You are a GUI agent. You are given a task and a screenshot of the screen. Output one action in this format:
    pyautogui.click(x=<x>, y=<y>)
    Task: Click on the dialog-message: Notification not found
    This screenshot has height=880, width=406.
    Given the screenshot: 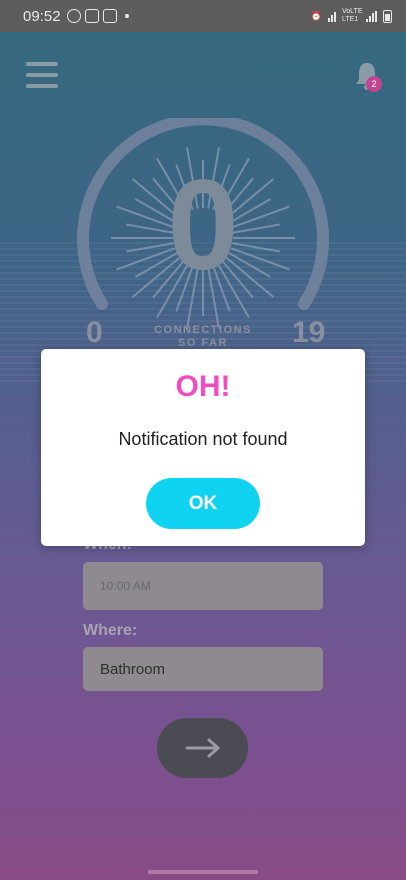 What is the action you would take?
    pyautogui.click(x=203, y=439)
    